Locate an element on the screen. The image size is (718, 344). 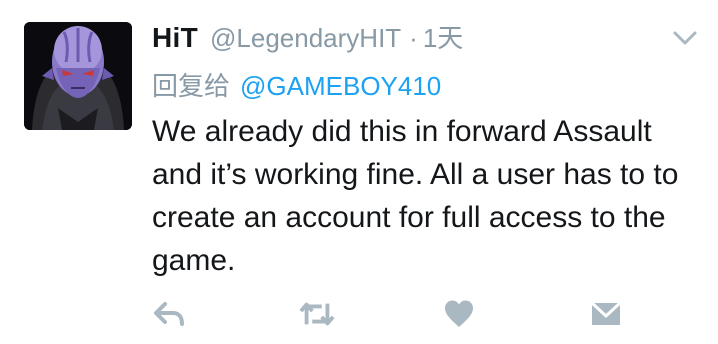
reply-button is located at coordinates (169, 314).